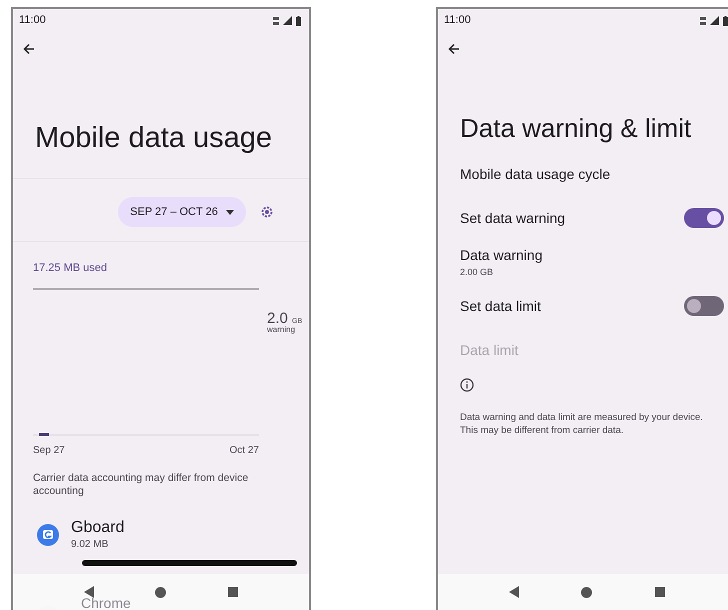  Describe the element at coordinates (154, 138) in the screenshot. I see `page-title: Mobile data usage` at that location.